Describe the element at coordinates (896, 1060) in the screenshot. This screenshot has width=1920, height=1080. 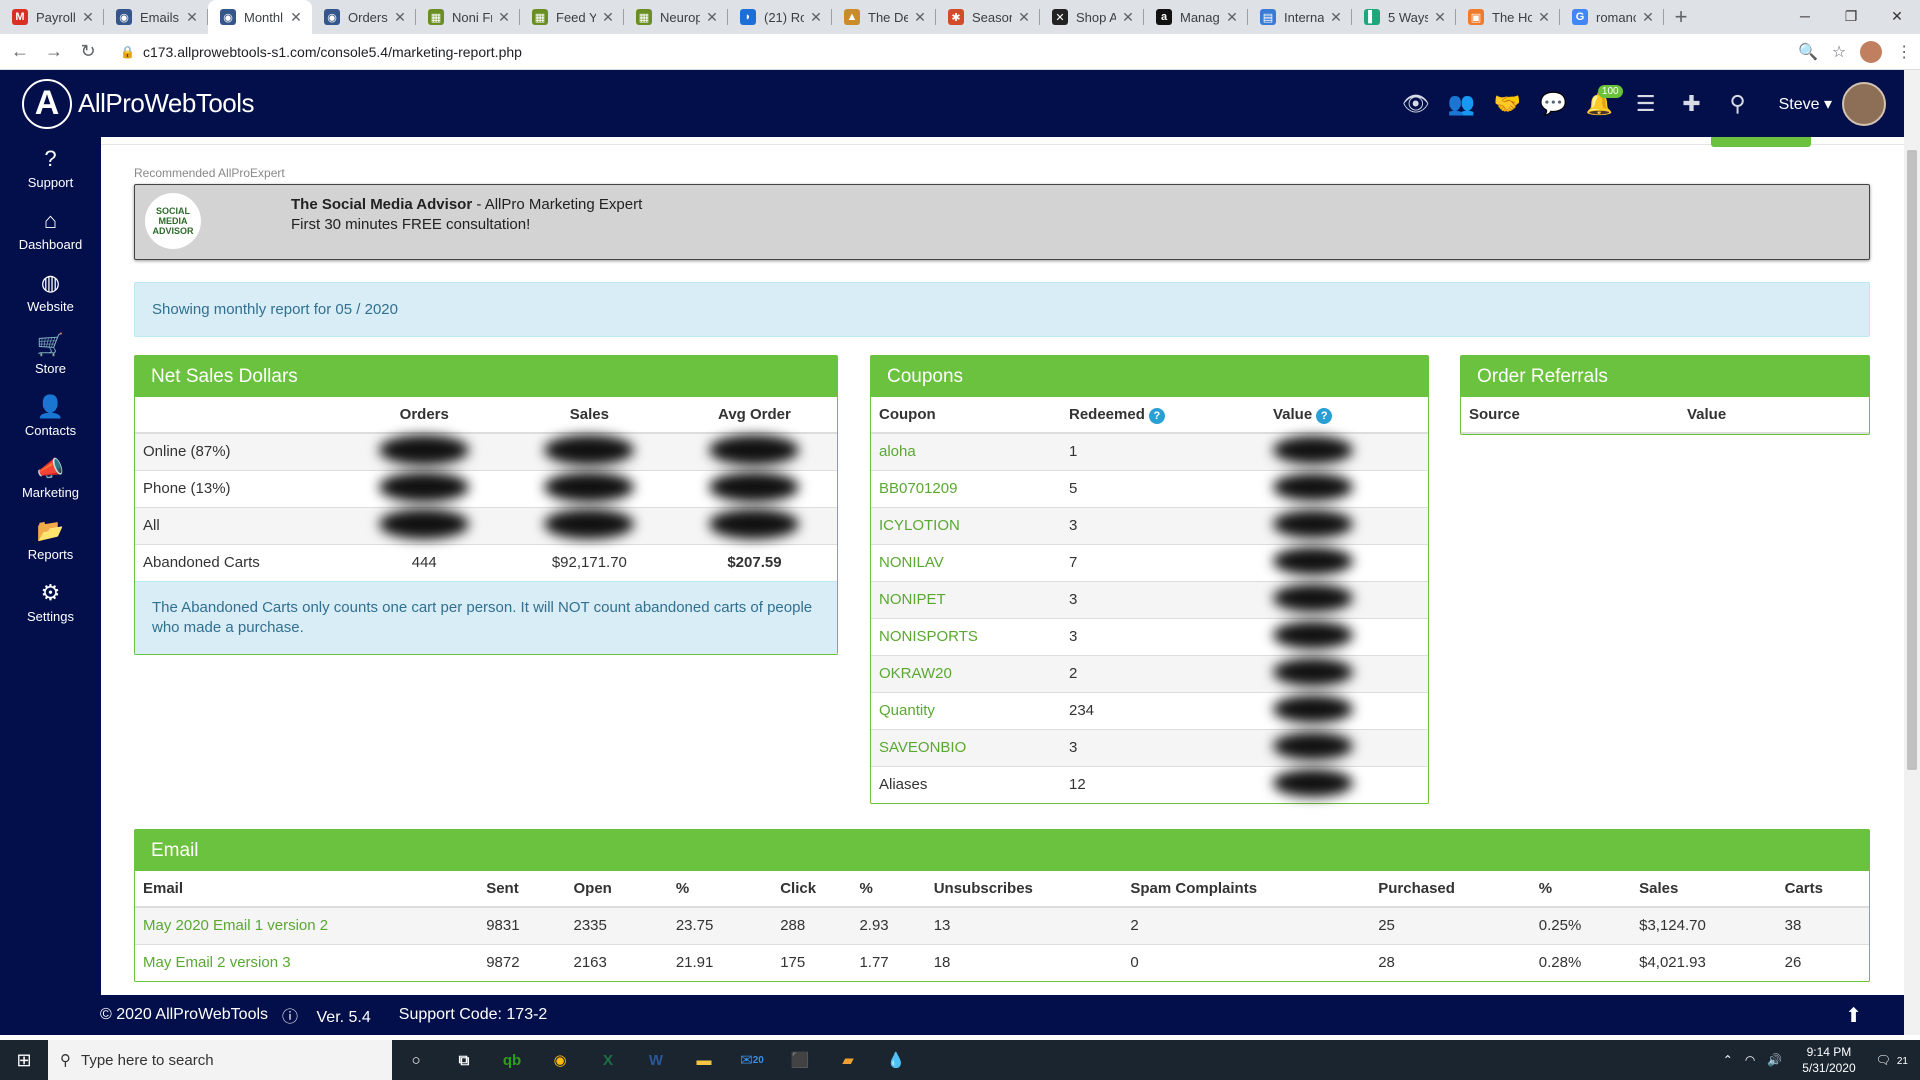
I see `droplet-app-icon: 💧` at that location.